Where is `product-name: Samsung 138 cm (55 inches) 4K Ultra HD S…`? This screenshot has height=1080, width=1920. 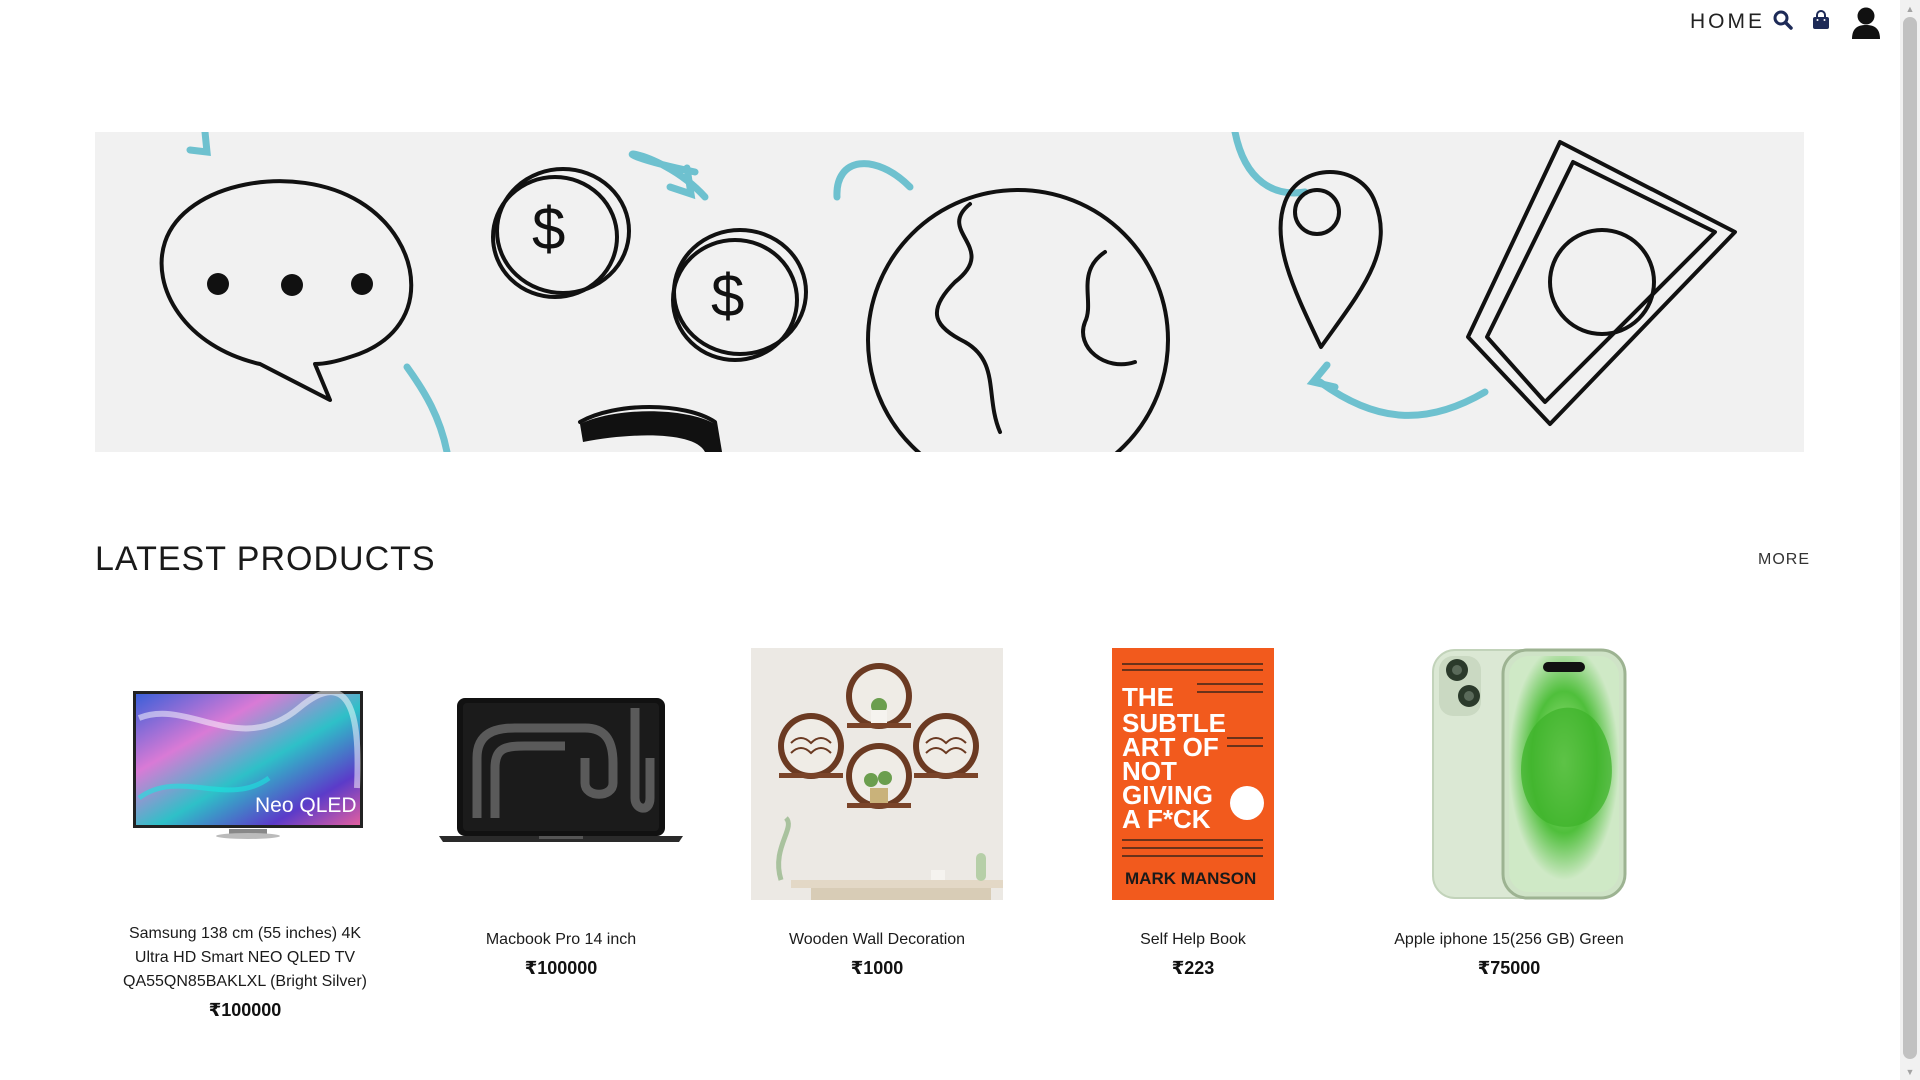
product-name: Samsung 138 cm (55 inches) 4K Ultra HD S… is located at coordinates (245, 958).